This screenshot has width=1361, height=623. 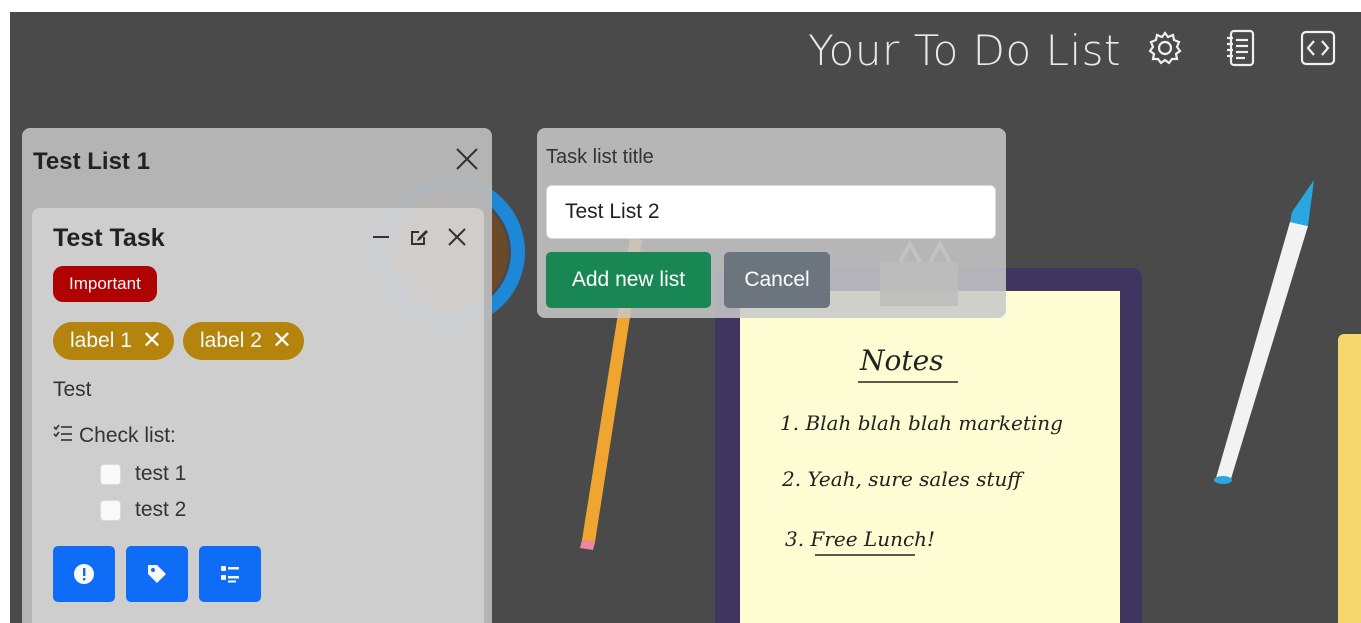 What do you see at coordinates (178, 341) in the screenshot?
I see `label-list: label 1 ✕ label 2 ✕` at bounding box center [178, 341].